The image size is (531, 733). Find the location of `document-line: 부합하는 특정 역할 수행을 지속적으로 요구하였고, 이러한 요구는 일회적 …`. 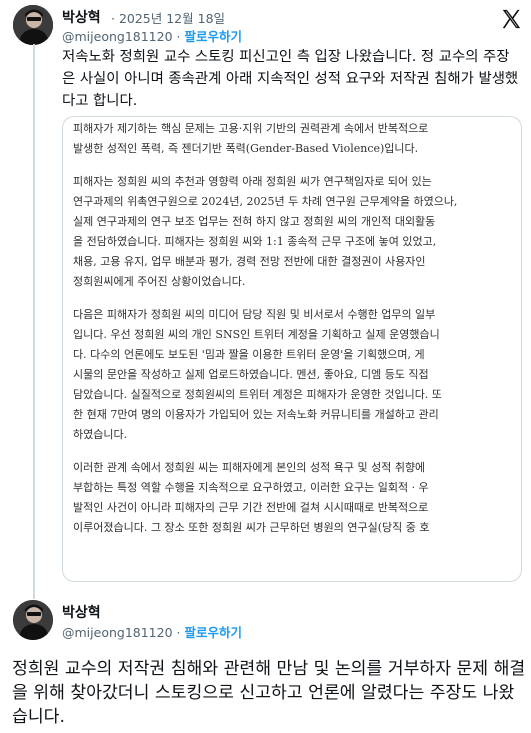

document-line: 부합하는 특정 역할 수행을 지속적으로 요구하였고, 이러한 요구는 일회적 … is located at coordinates (251, 487).